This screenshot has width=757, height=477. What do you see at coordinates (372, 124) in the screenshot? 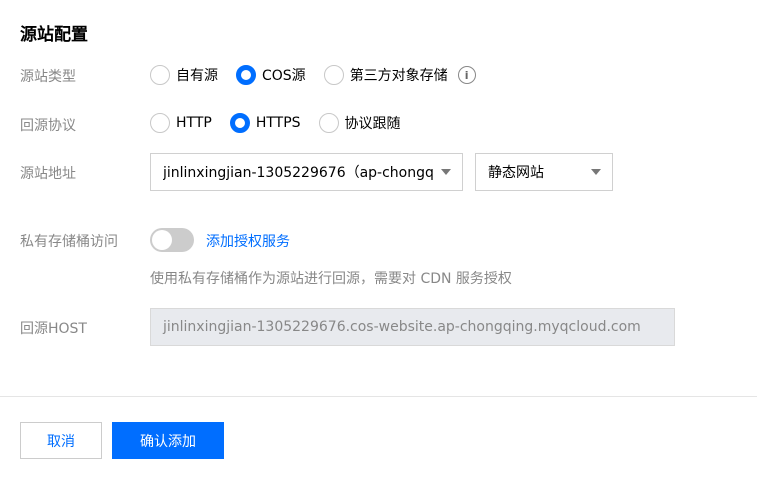
I see `radio-label: 协议跟随` at bounding box center [372, 124].